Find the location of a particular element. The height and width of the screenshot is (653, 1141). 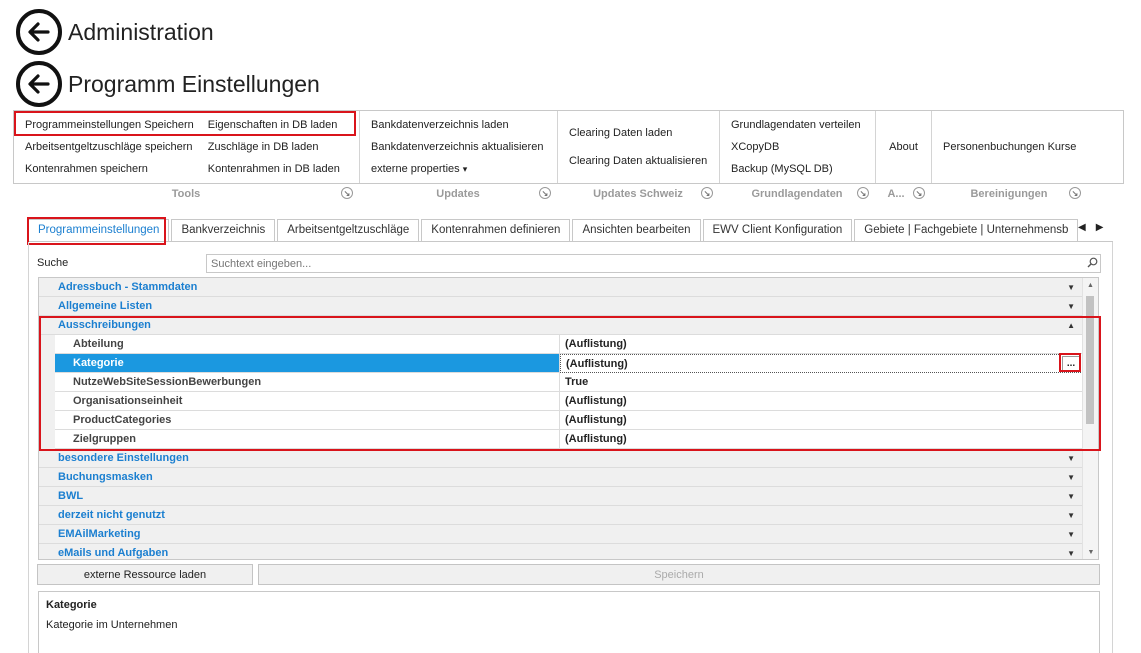

load-properties-button: Eigenschaften in DB laden is located at coordinates (274, 125).